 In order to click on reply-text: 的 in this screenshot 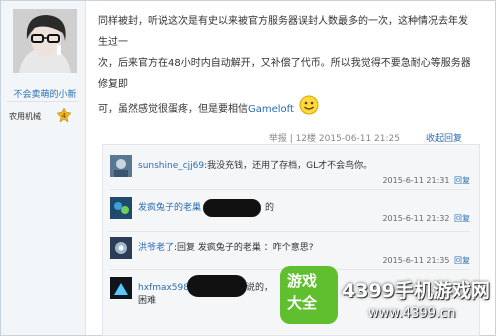, I will do `click(270, 208)`.